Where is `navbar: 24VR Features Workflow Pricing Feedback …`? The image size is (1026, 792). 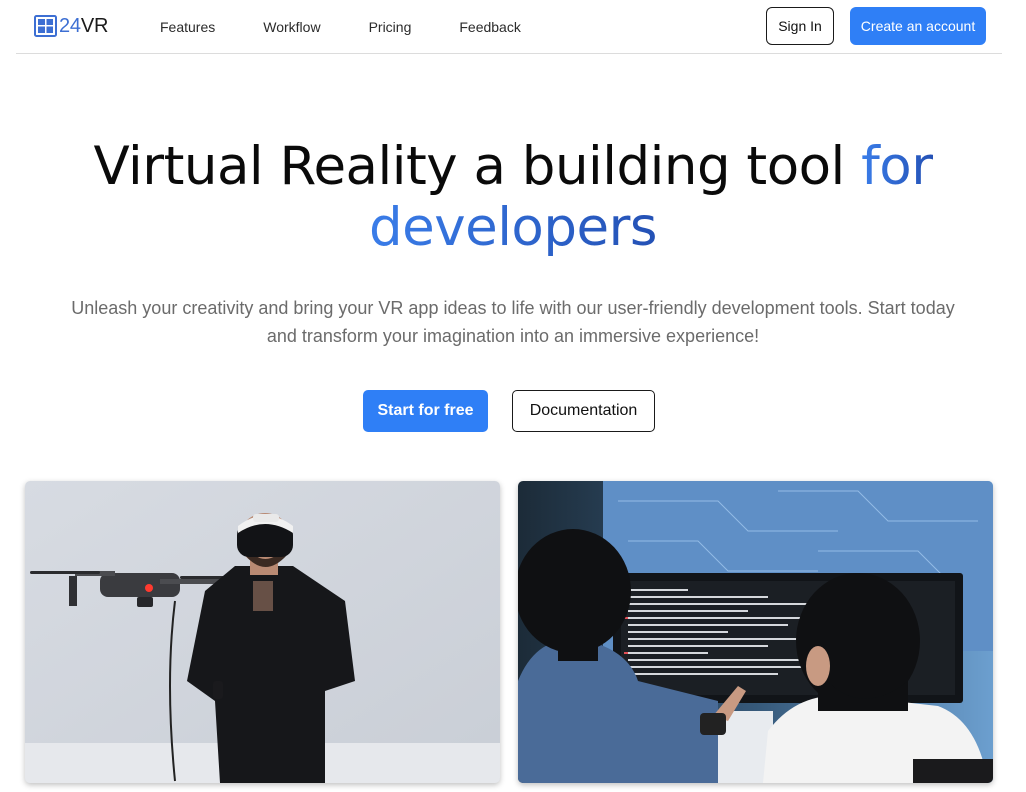
navbar: 24VR Features Workflow Pricing Feedback … is located at coordinates (509, 27).